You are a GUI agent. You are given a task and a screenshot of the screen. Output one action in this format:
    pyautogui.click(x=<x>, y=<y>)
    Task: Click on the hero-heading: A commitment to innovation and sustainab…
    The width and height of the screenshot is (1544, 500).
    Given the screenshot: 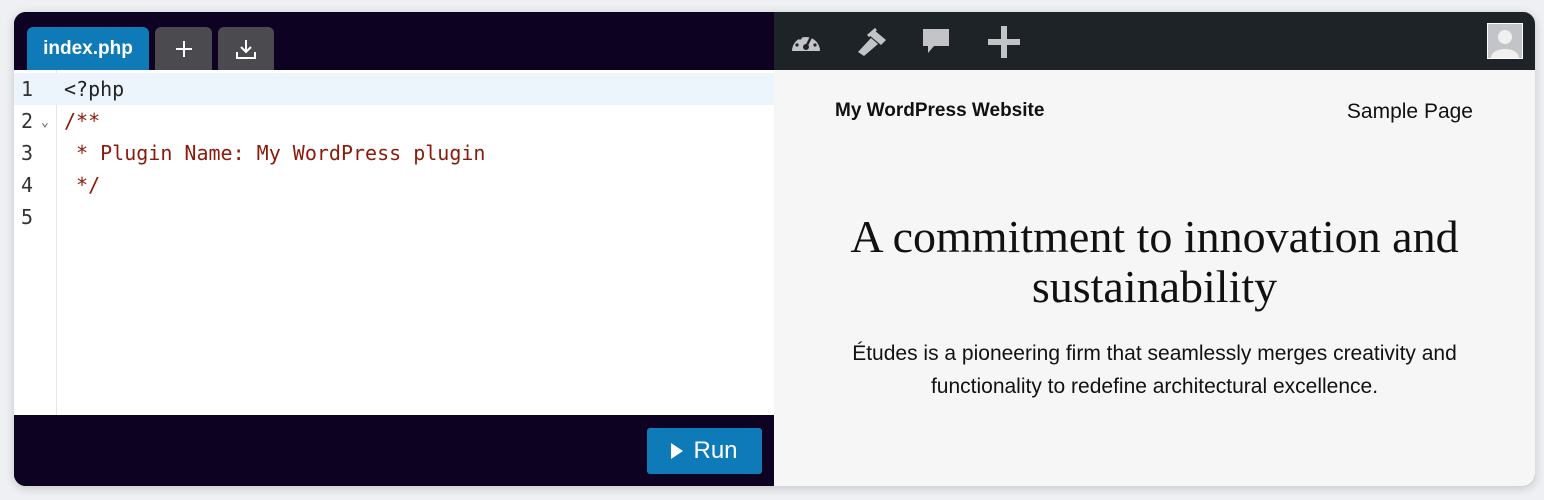 What is the action you would take?
    pyautogui.click(x=1154, y=261)
    